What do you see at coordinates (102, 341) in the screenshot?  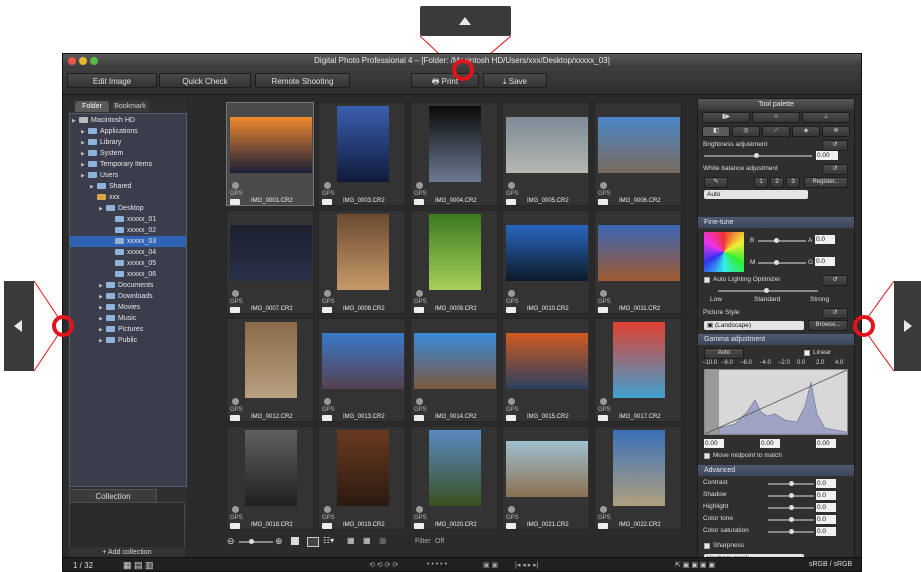 I see `disclosure-icon: ▶` at bounding box center [102, 341].